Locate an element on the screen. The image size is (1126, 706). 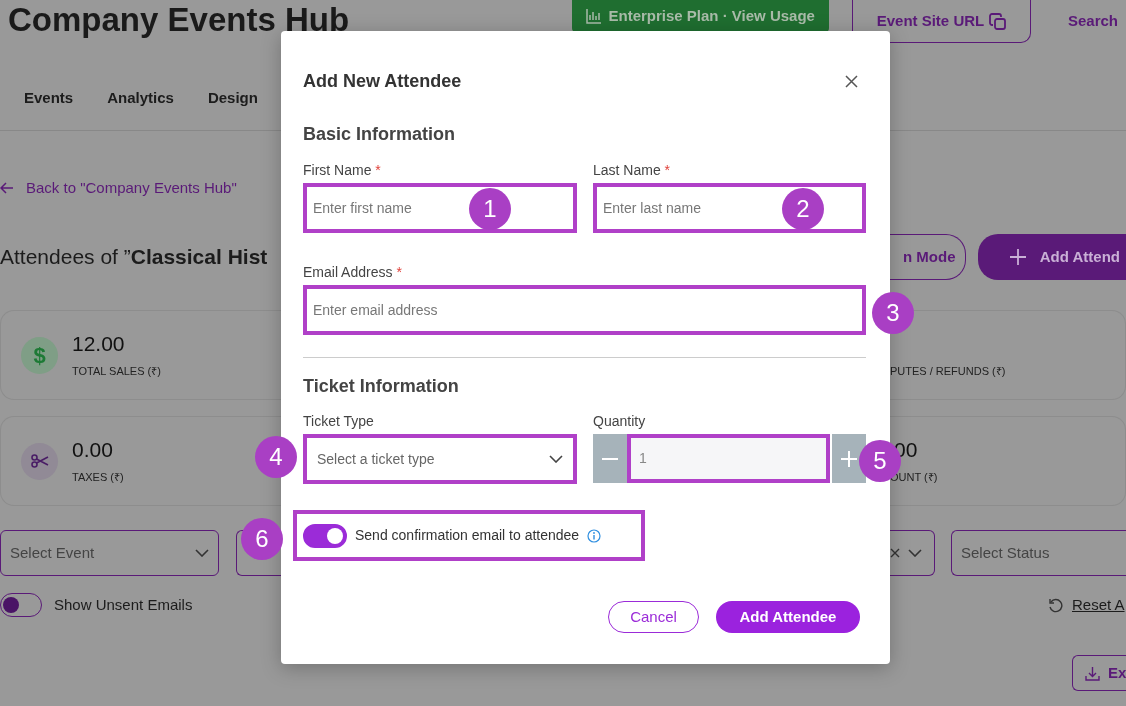
scissors-icon is located at coordinates (39, 461).